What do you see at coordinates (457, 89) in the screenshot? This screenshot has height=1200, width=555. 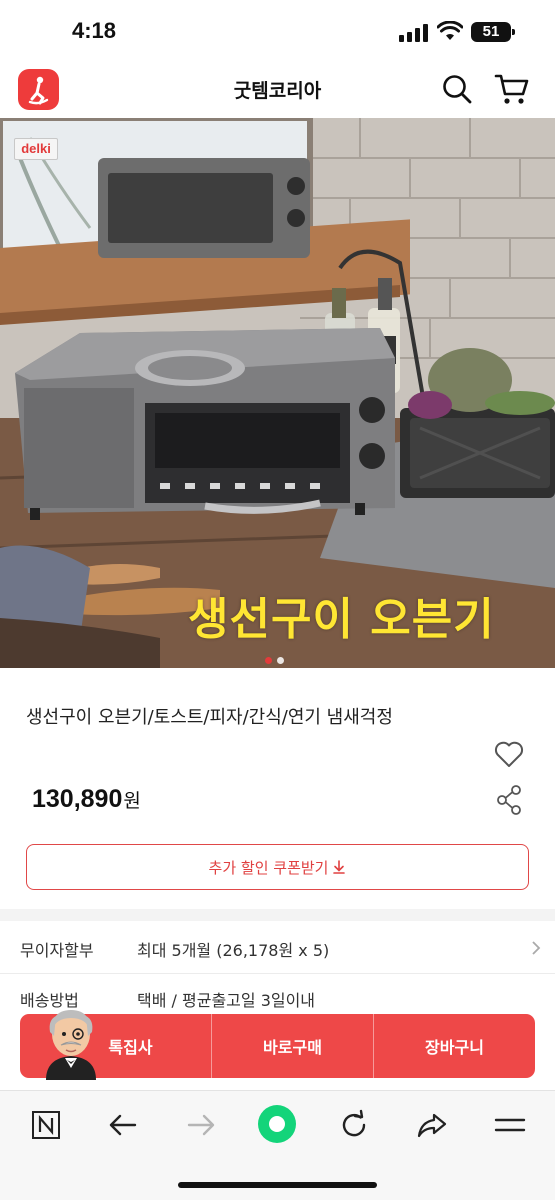 I see `search-icon` at bounding box center [457, 89].